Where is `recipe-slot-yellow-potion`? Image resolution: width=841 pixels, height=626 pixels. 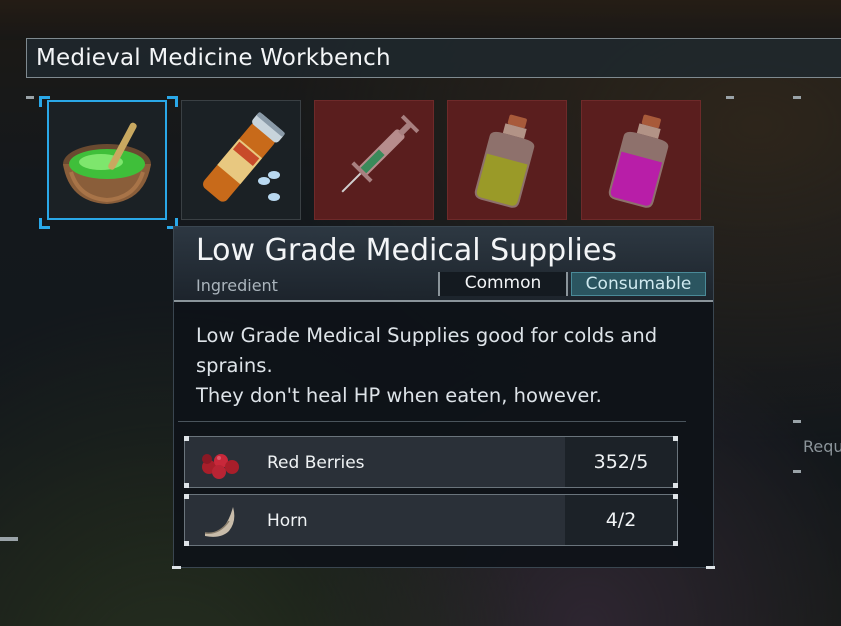 recipe-slot-yellow-potion is located at coordinates (507, 160).